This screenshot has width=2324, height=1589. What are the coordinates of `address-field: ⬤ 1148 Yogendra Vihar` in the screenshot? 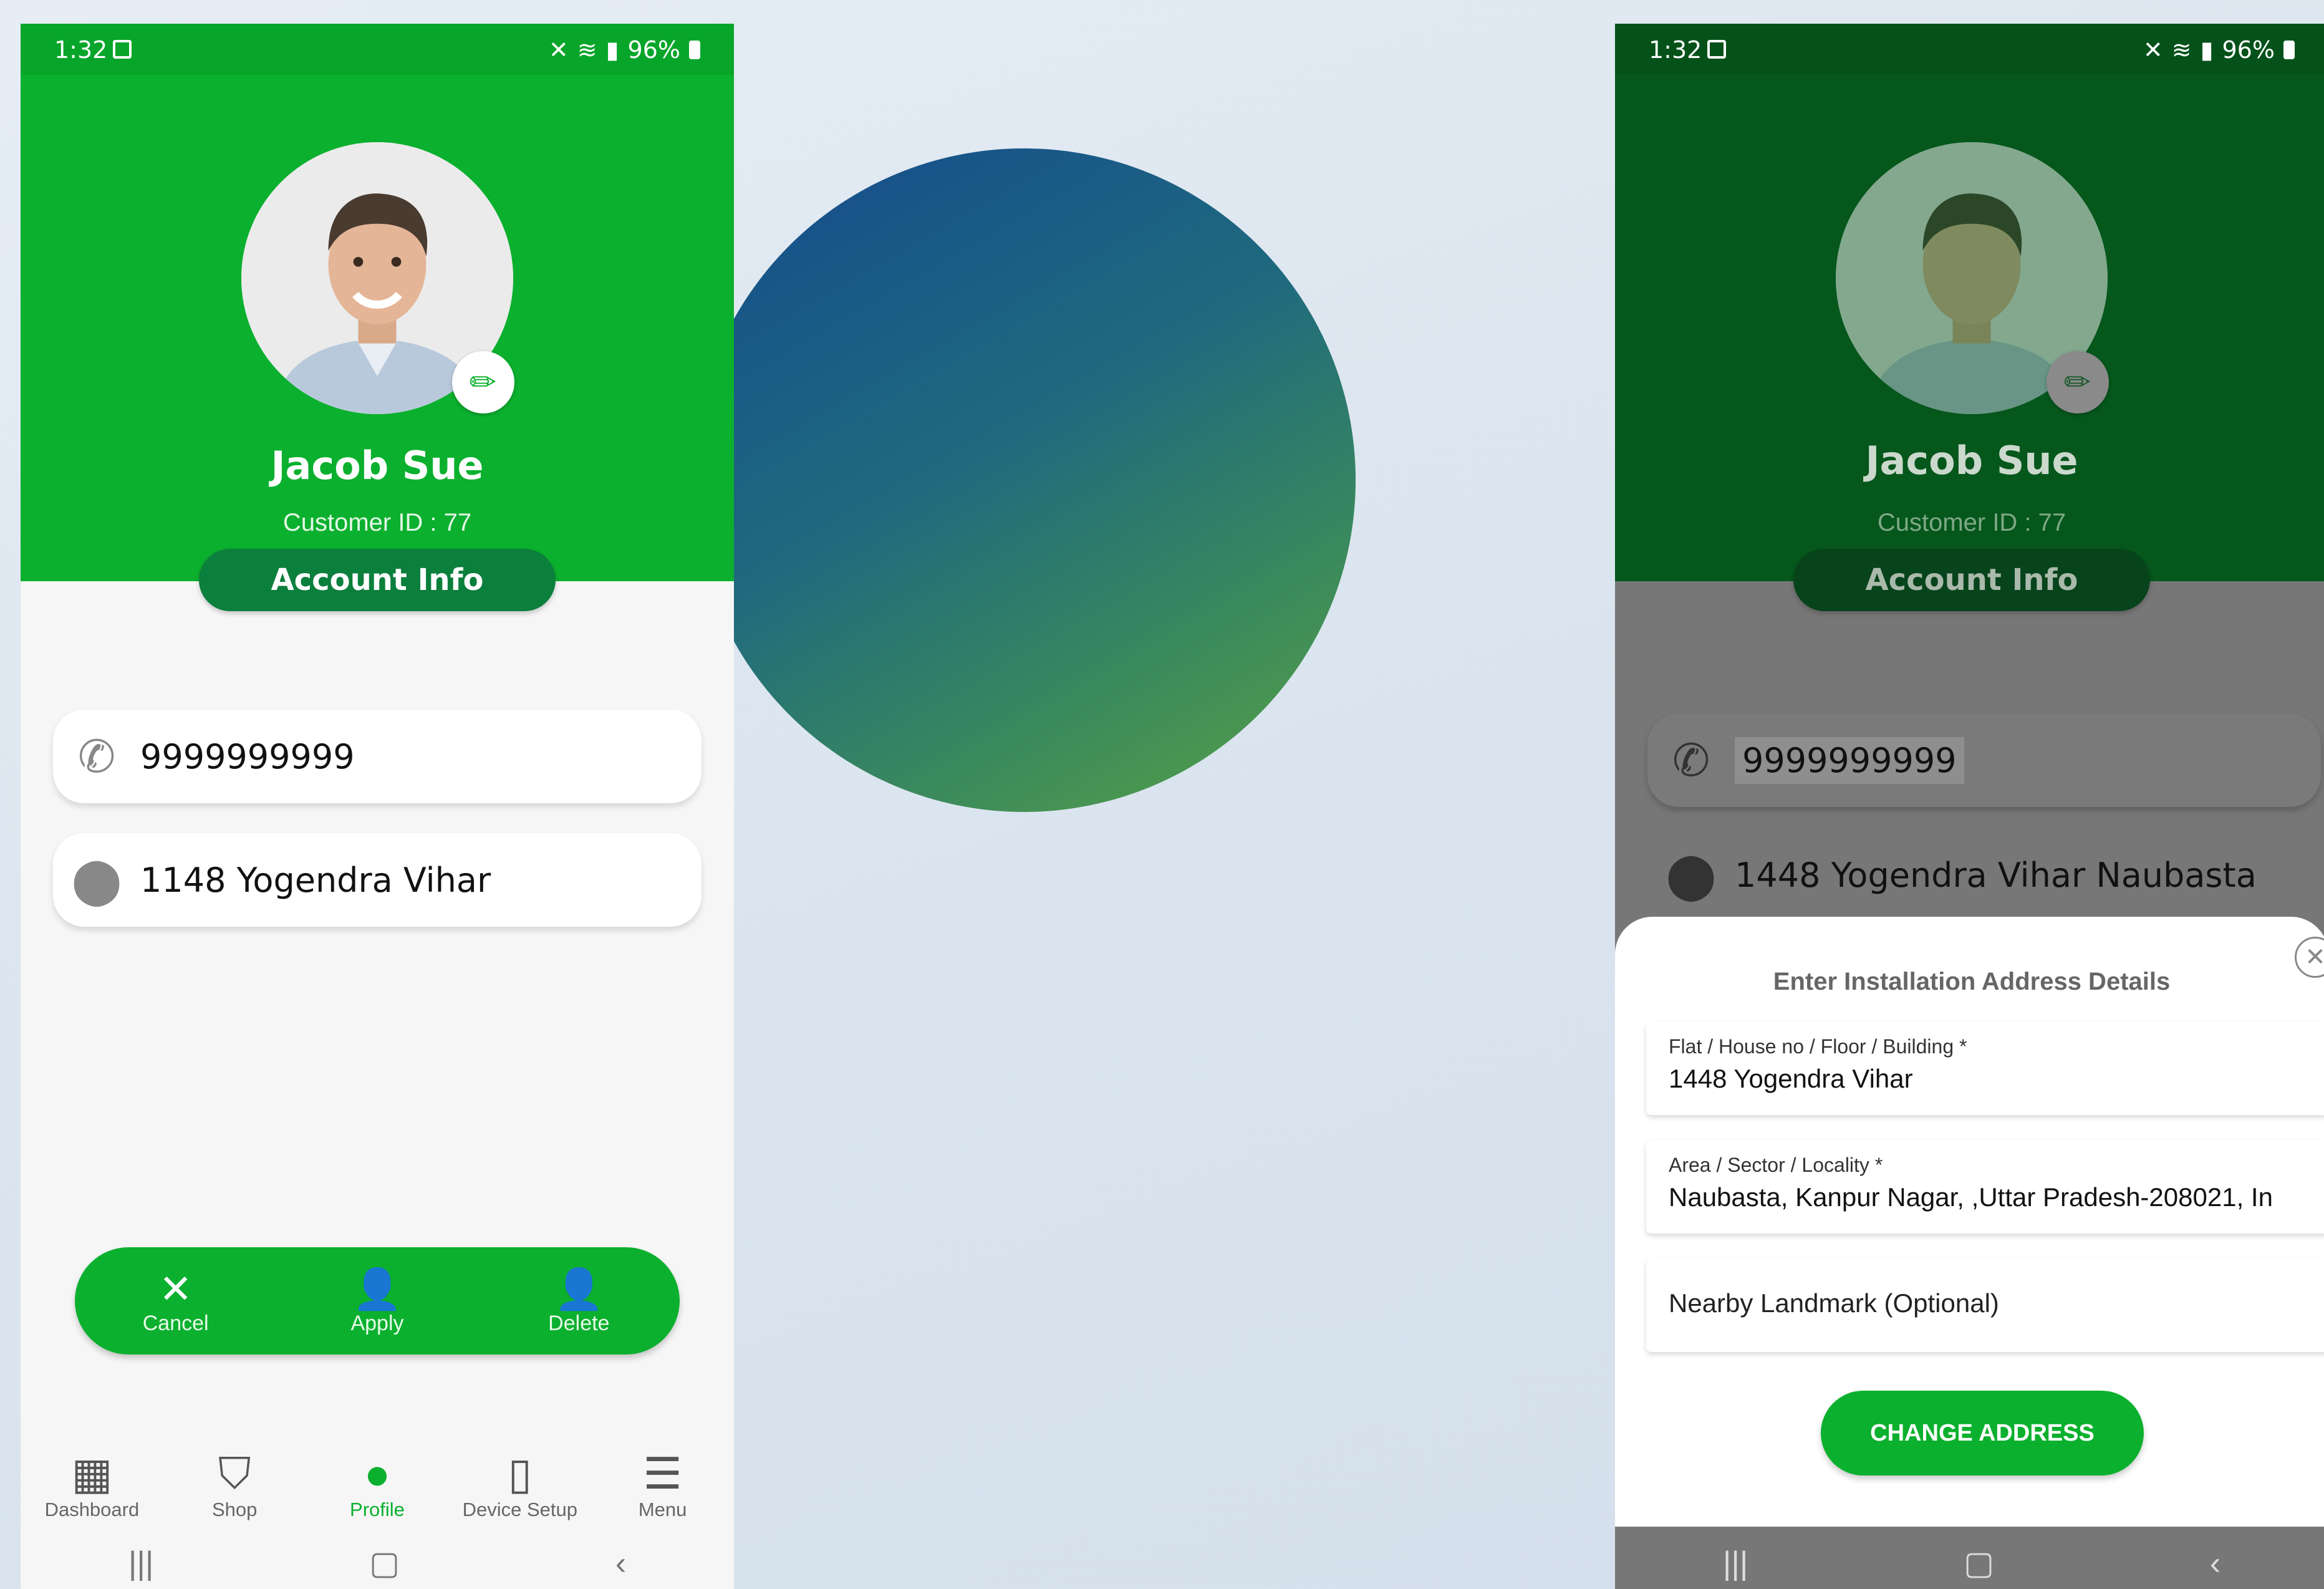 It's located at (377, 880).